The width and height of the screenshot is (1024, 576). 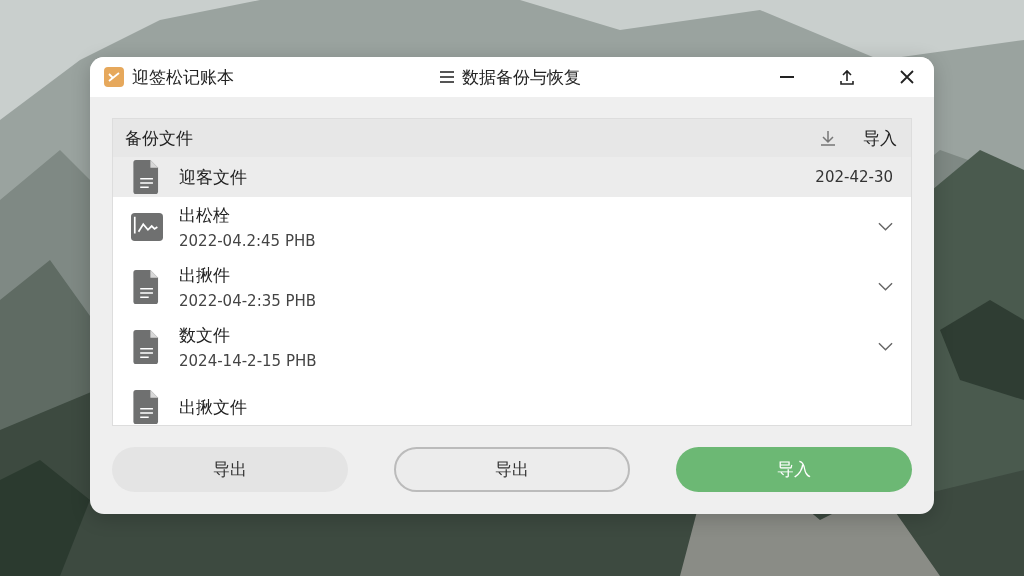 What do you see at coordinates (828, 138) in the screenshot?
I see `download-icon` at bounding box center [828, 138].